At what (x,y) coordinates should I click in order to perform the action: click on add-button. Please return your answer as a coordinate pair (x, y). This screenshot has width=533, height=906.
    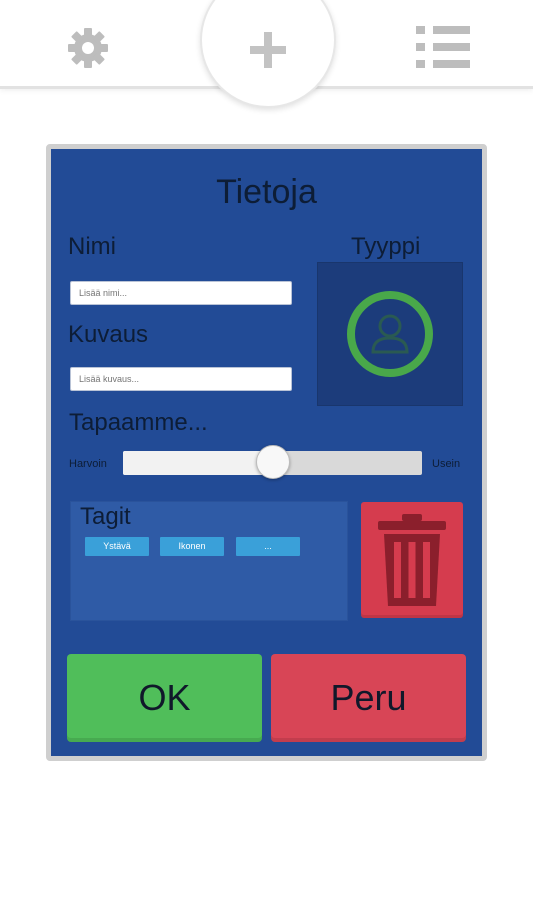
    Looking at the image, I should click on (268, 54).